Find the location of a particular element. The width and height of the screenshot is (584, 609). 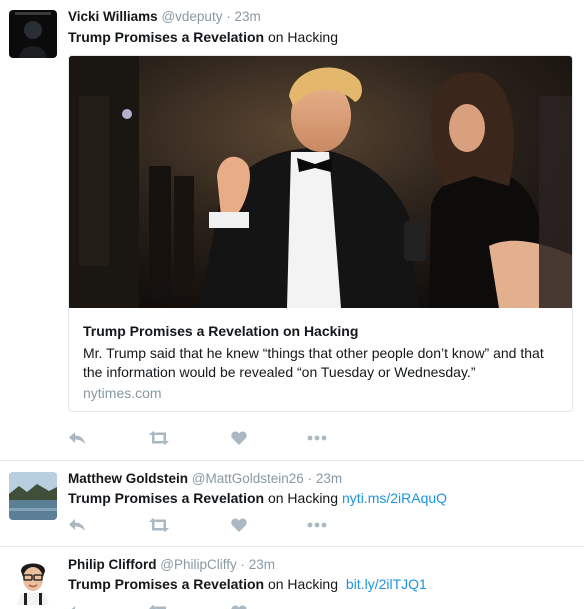

author-handle: @vdeputy is located at coordinates (191, 16).